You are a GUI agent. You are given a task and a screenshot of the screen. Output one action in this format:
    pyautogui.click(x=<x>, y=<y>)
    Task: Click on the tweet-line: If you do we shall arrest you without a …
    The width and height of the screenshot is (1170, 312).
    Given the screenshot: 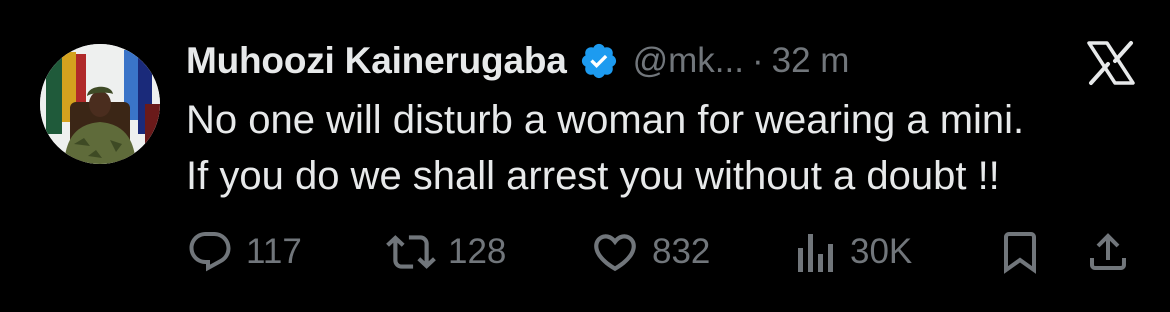 What is the action you would take?
    pyautogui.click(x=593, y=176)
    